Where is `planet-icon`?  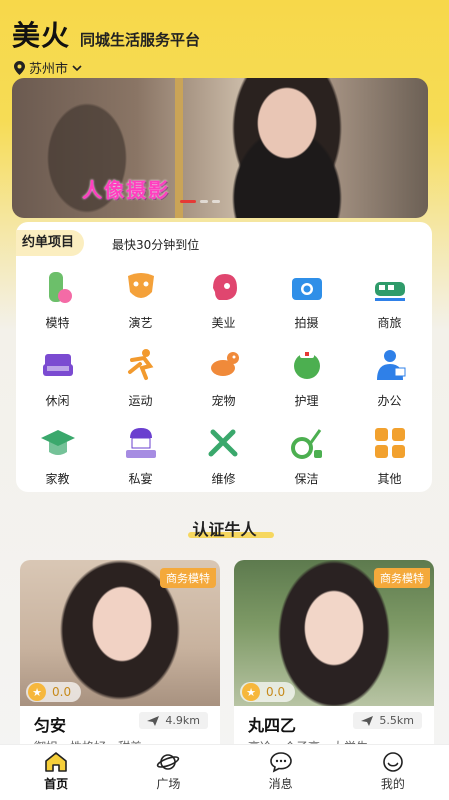 planet-icon is located at coordinates (168, 762).